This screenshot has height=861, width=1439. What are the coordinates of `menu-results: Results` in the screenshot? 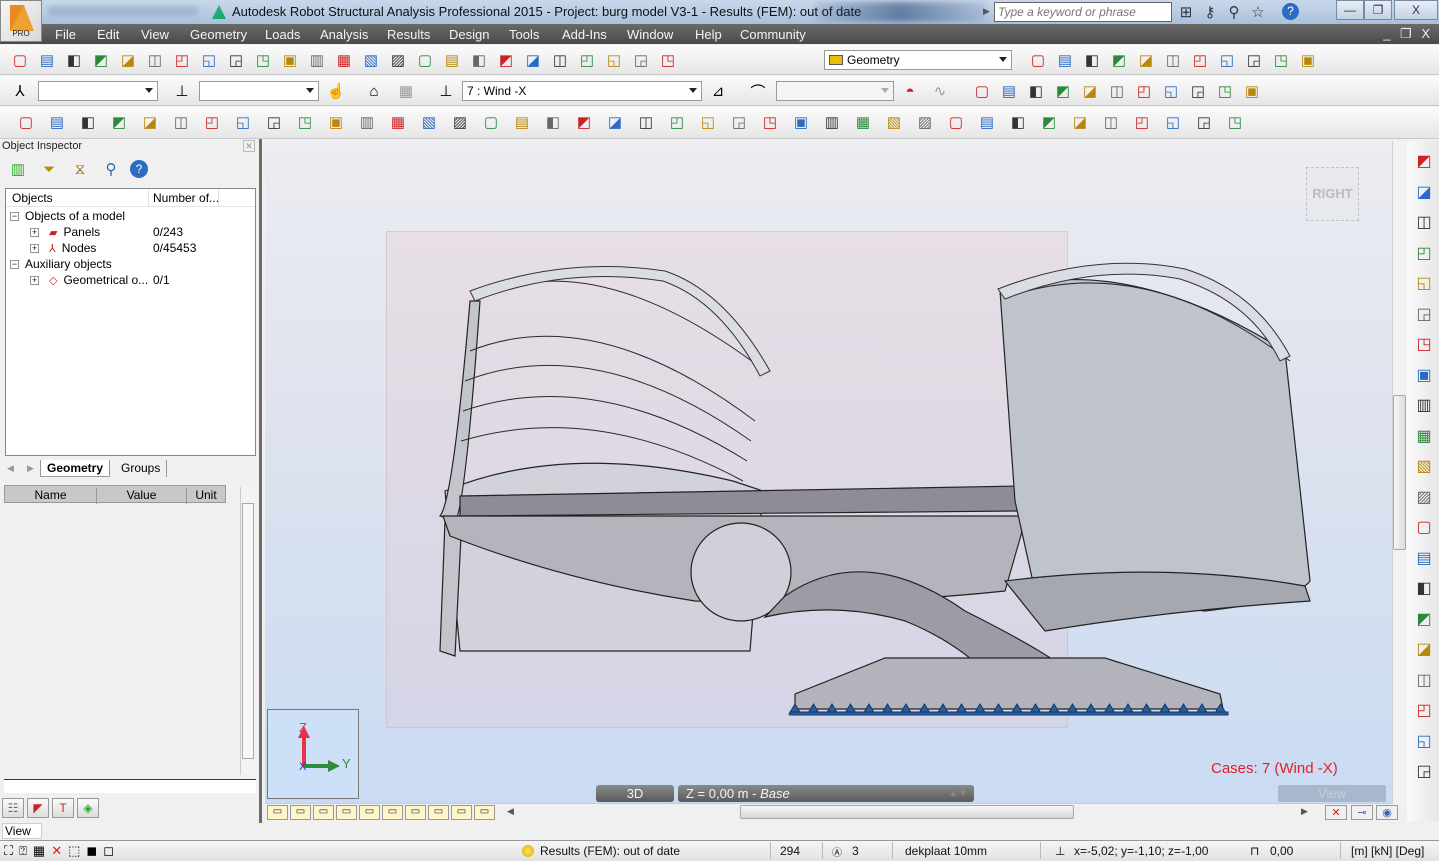 It's located at (408, 34).